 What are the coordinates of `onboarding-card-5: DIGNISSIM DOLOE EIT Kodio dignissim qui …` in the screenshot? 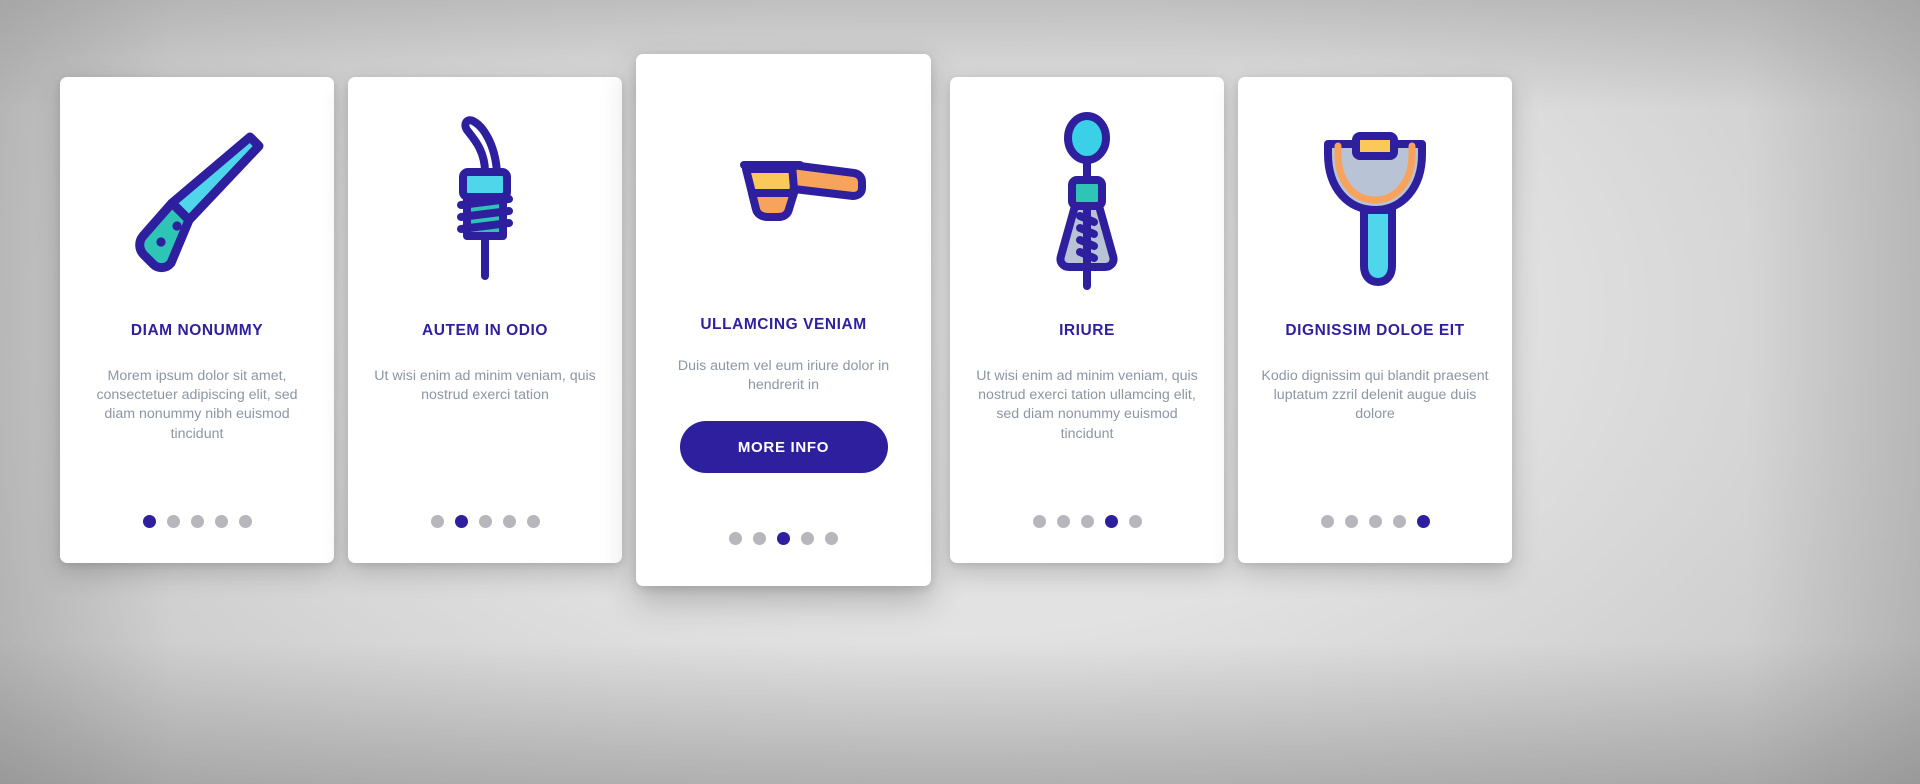 It's located at (1375, 320).